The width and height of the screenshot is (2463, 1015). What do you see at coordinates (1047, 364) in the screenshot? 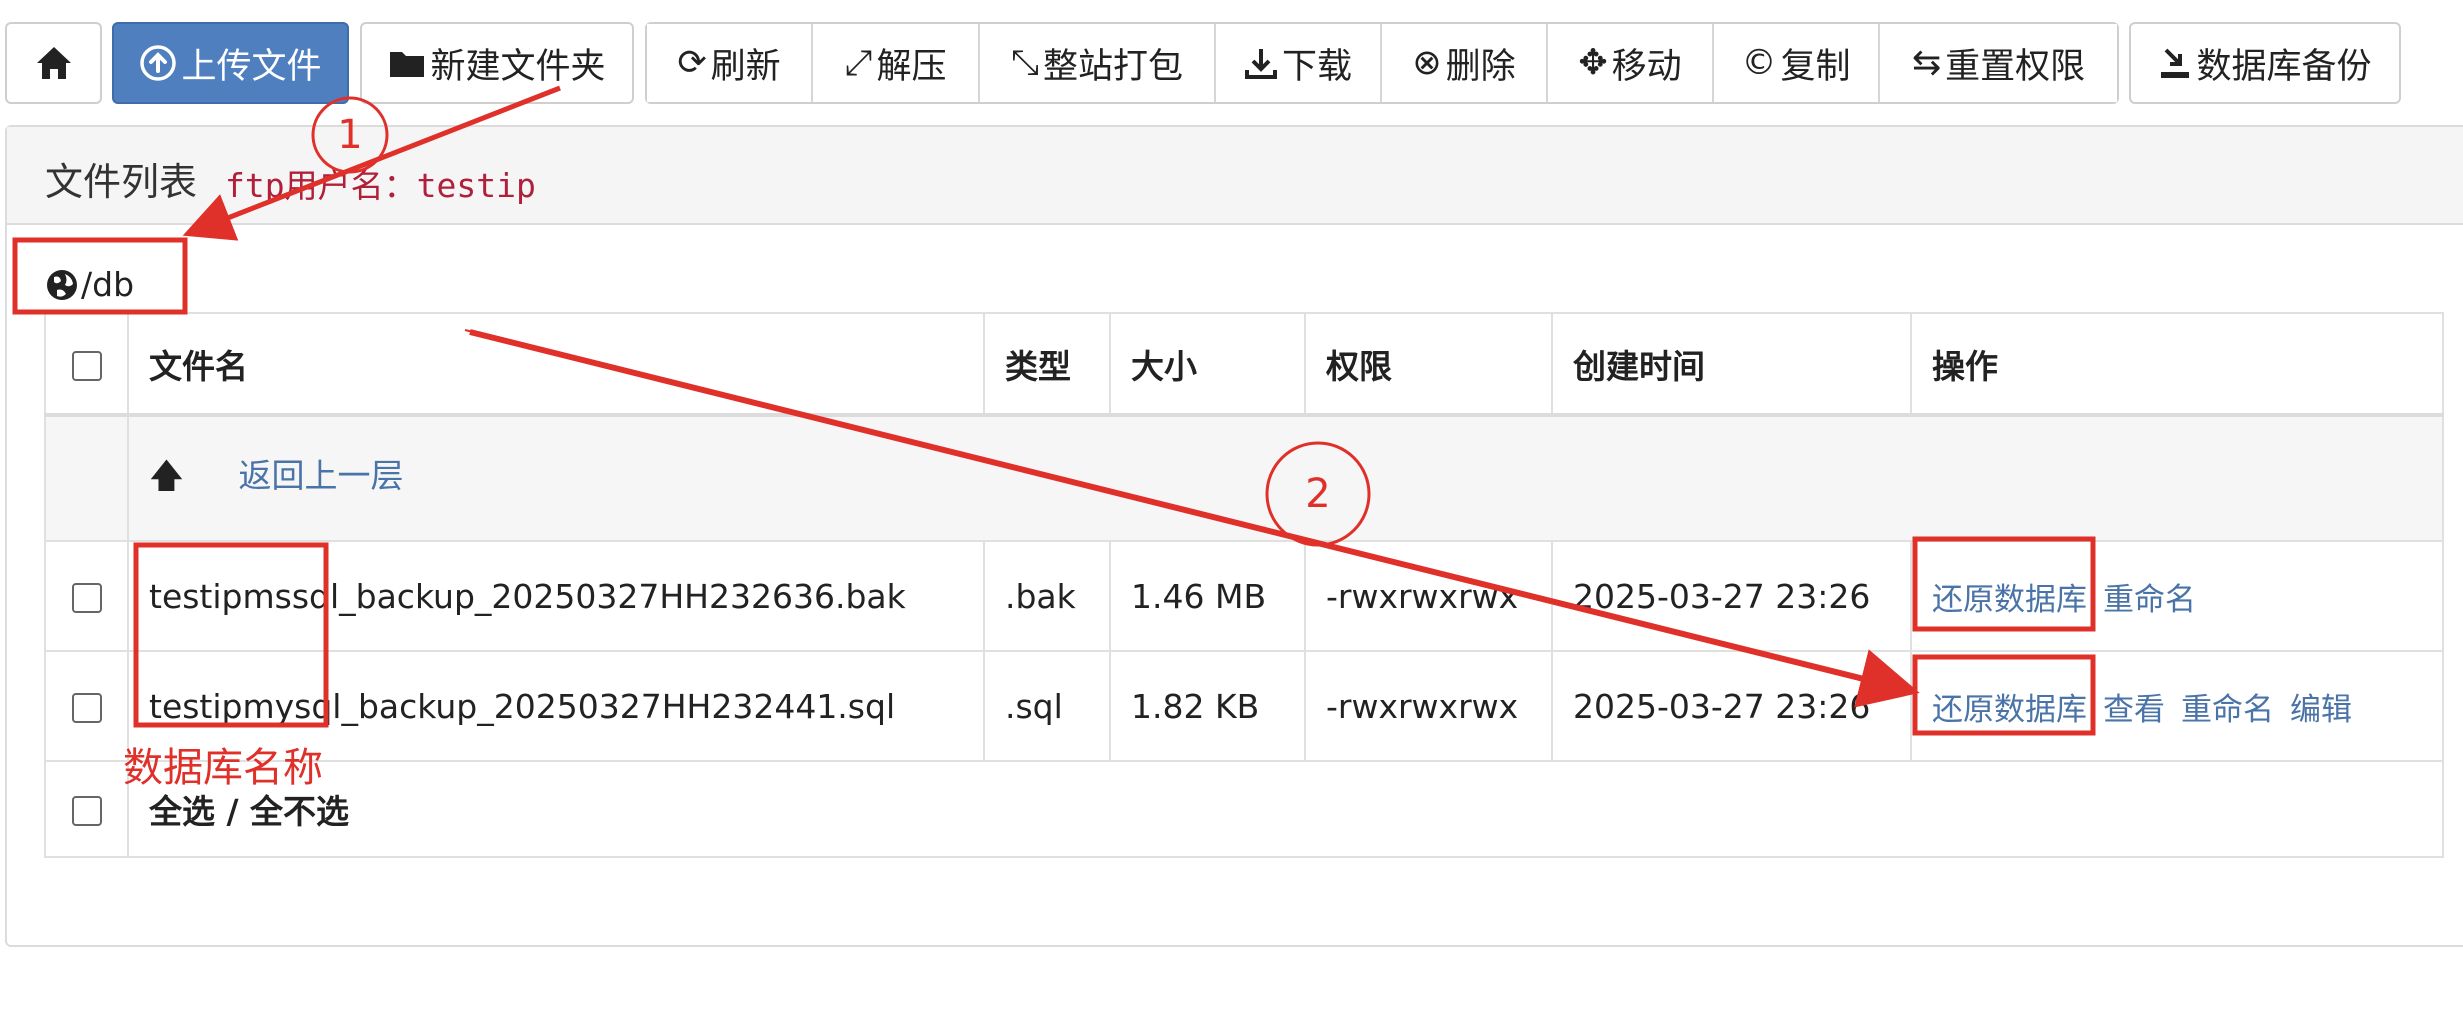
I see `column-header-type: 类型` at bounding box center [1047, 364].